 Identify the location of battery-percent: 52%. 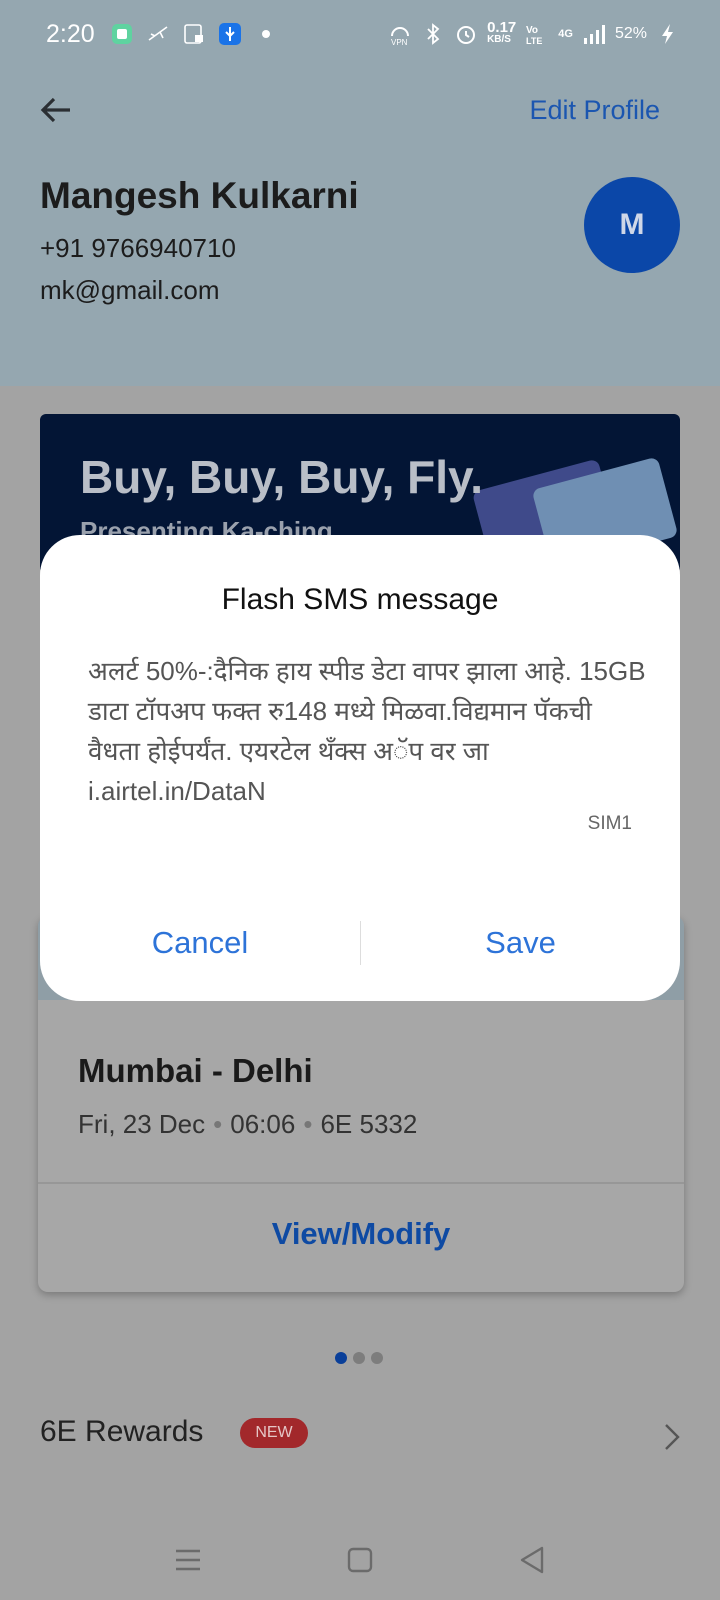
(630, 33).